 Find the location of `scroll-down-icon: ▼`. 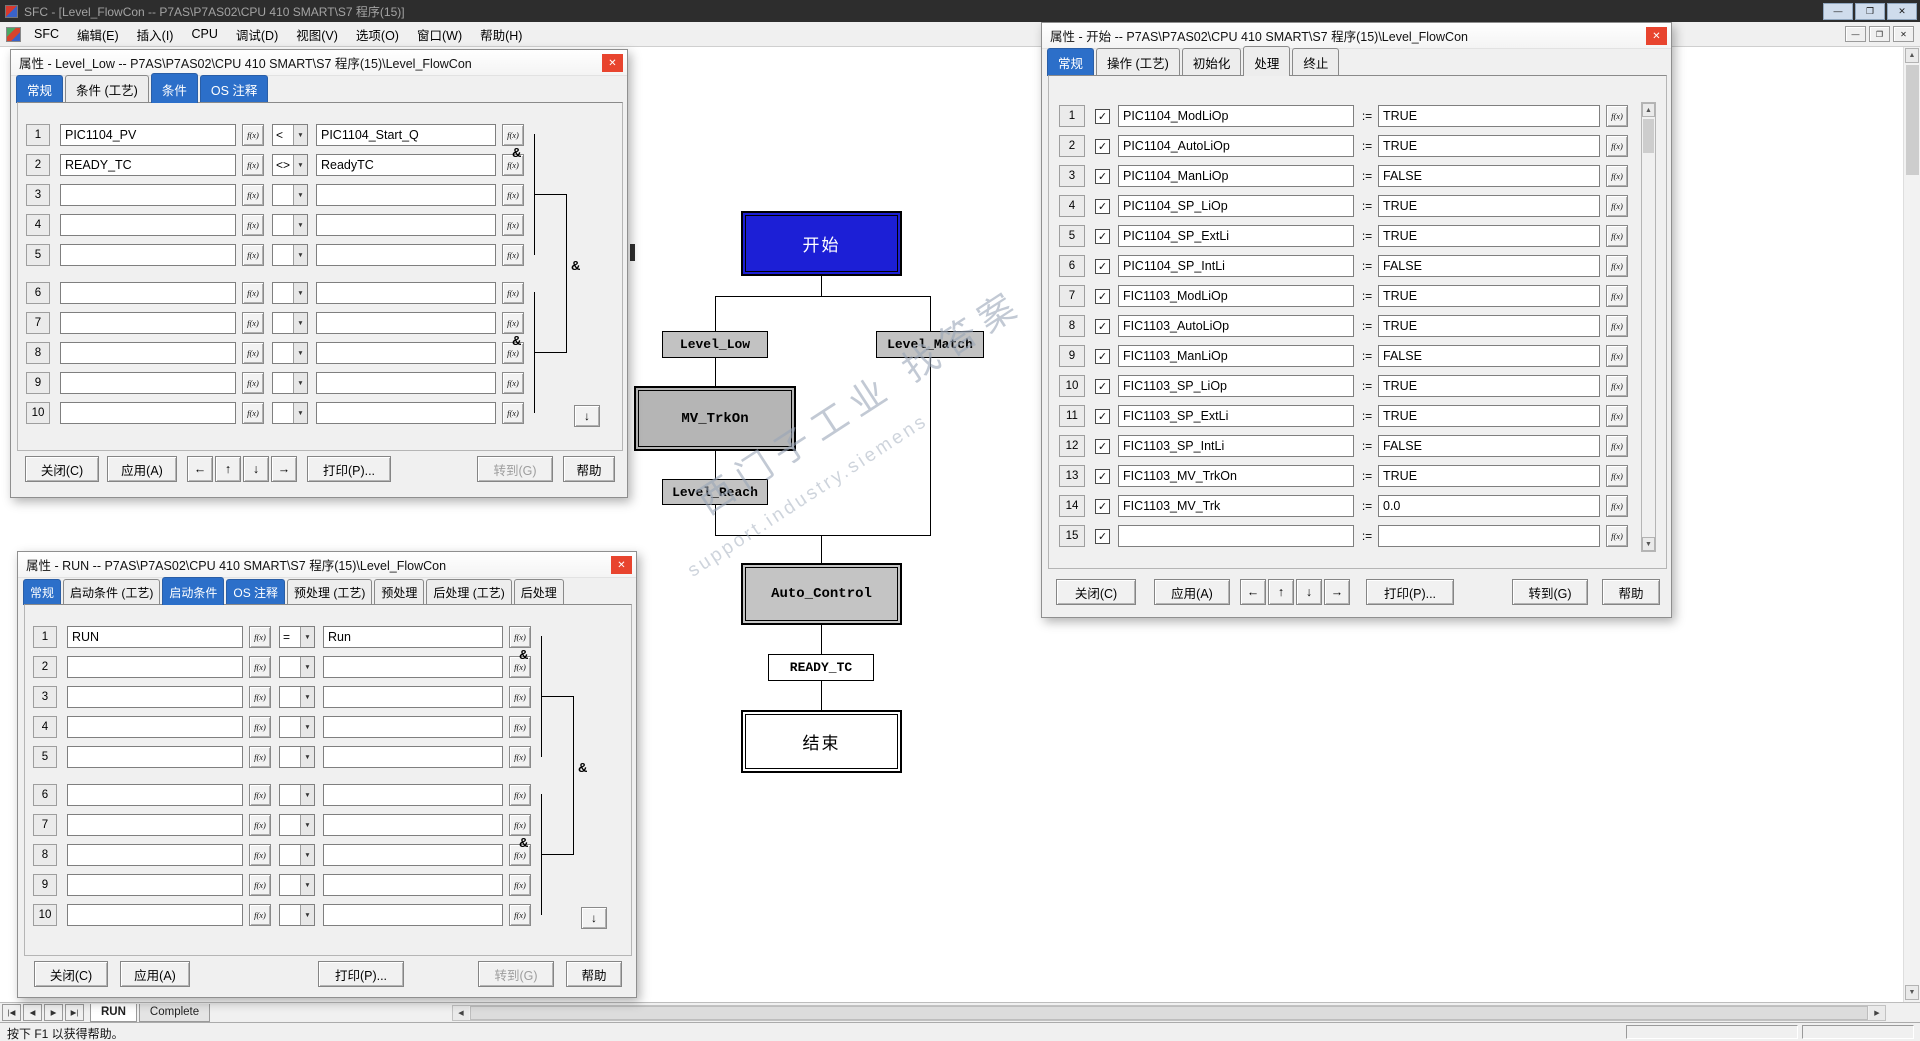

scroll-down-icon: ▼ is located at coordinates (1648, 544).